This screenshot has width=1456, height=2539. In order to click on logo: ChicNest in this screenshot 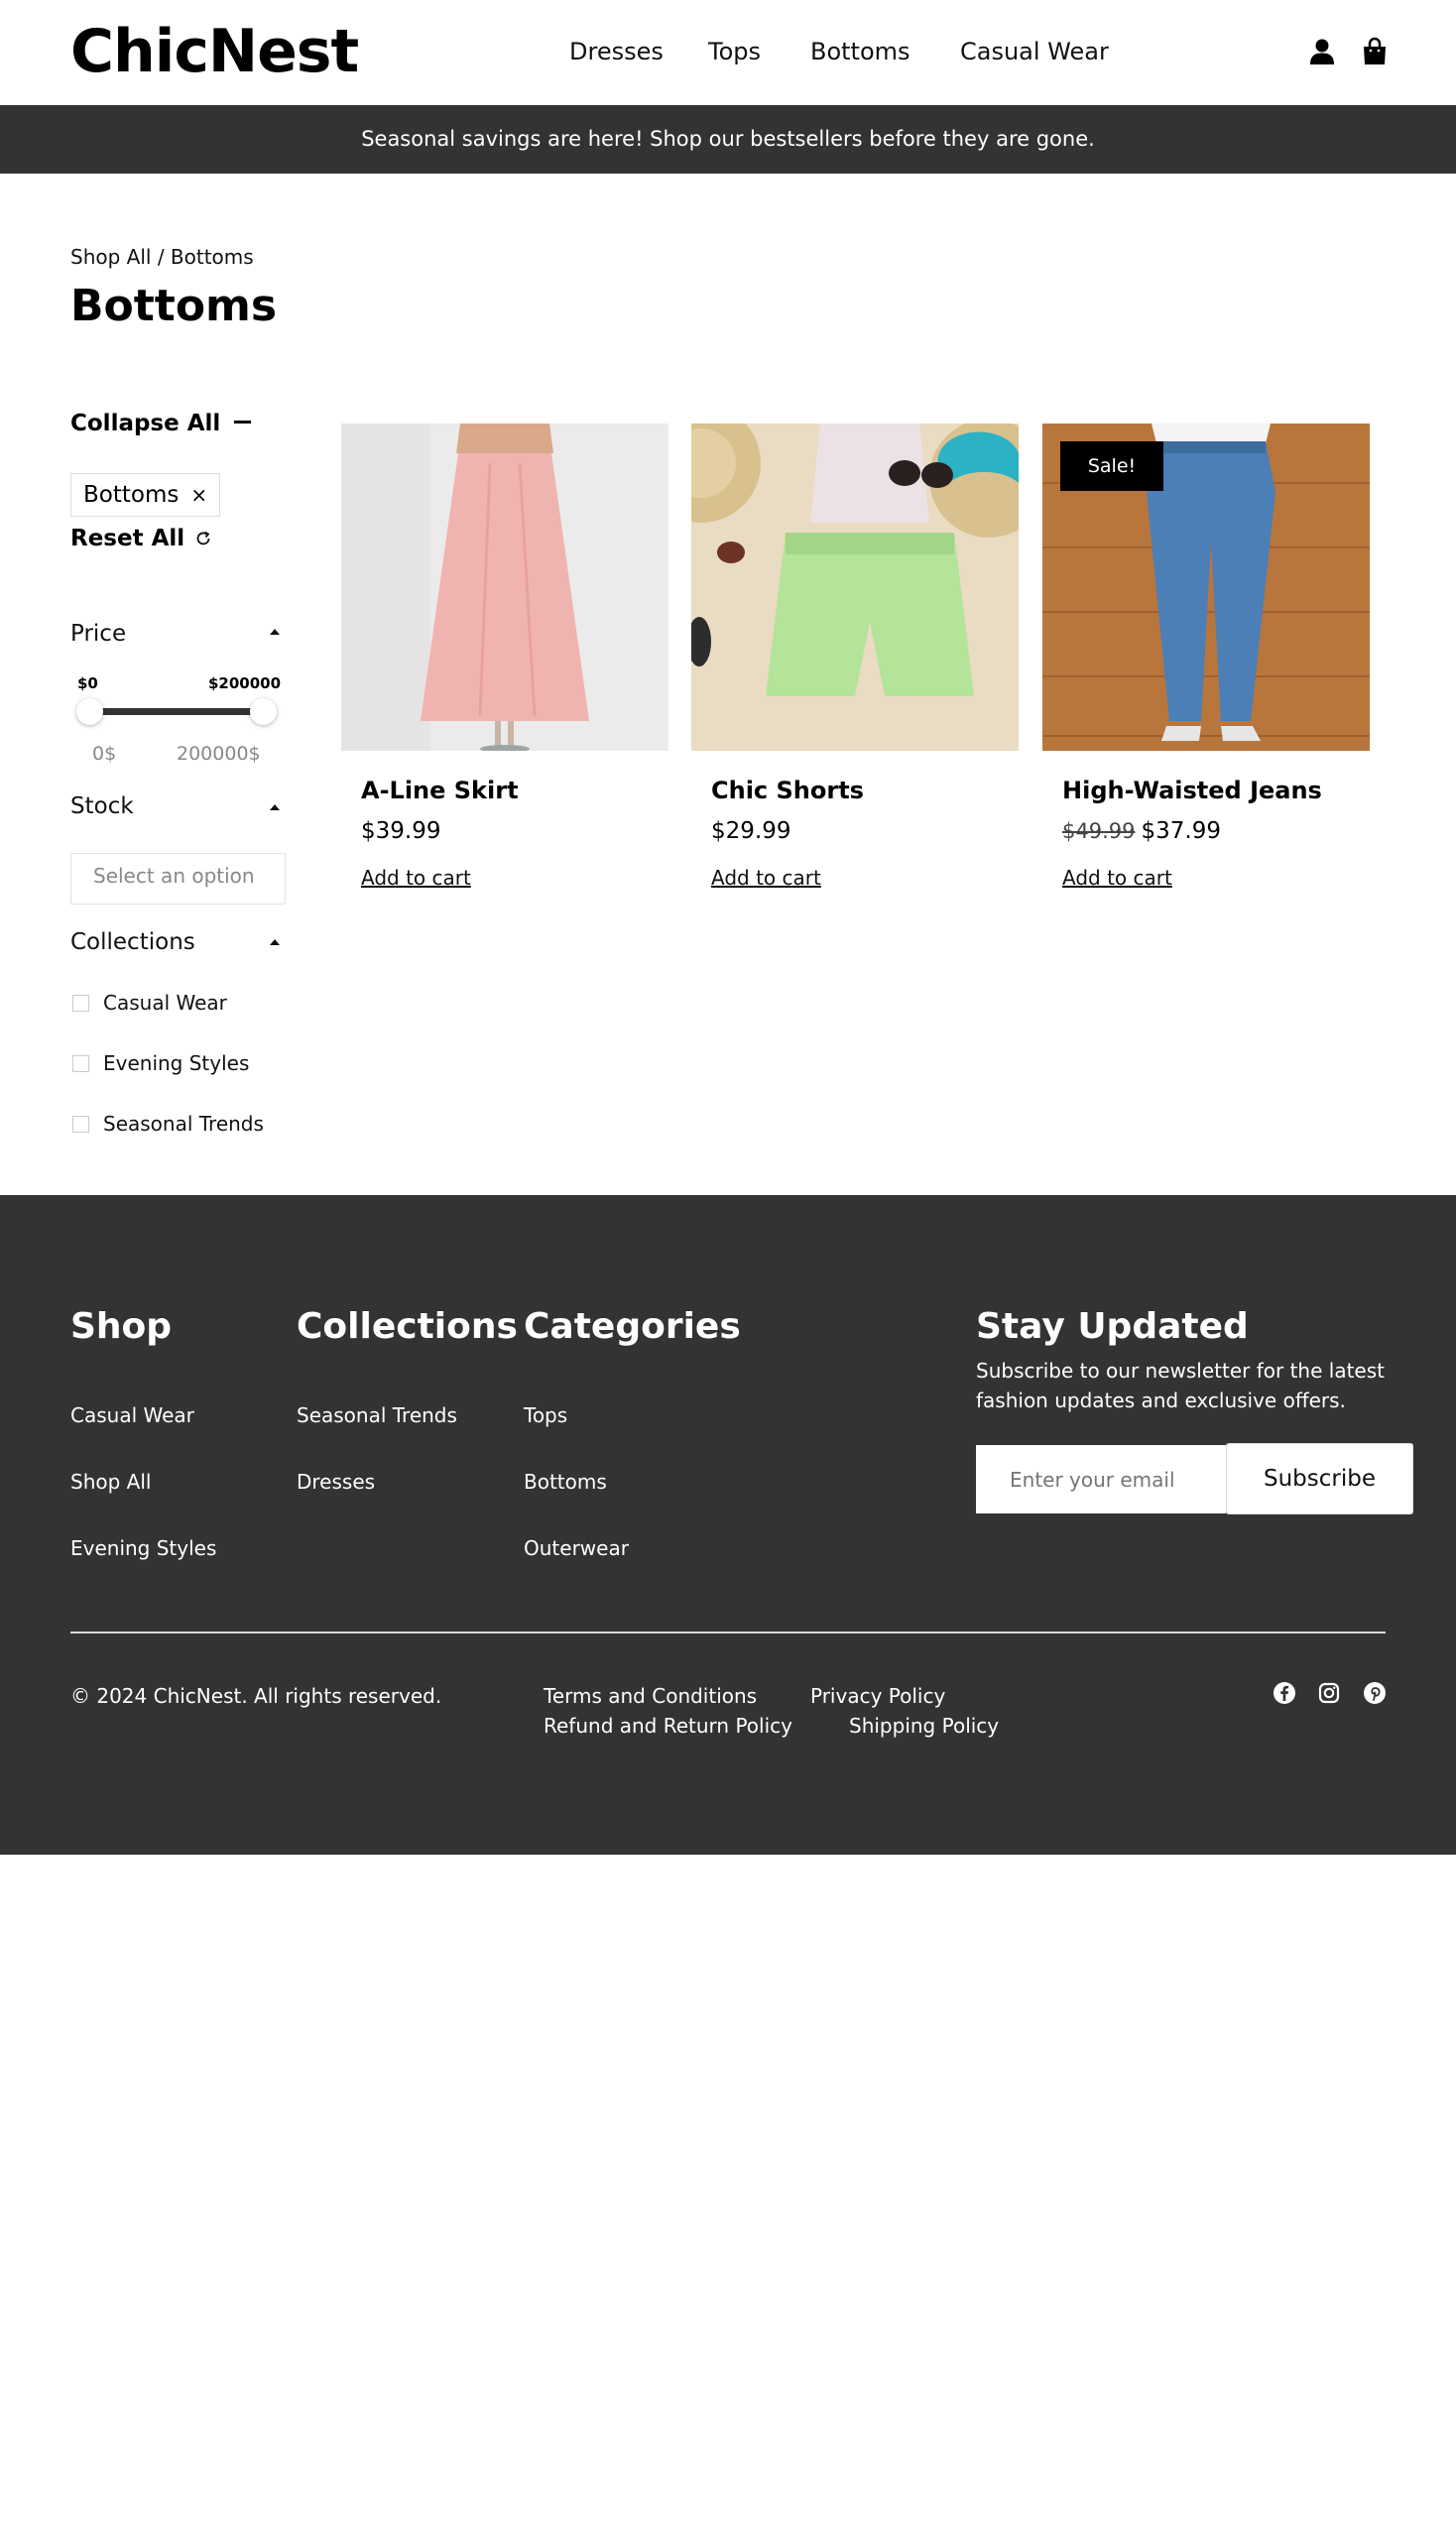, I will do `click(214, 51)`.